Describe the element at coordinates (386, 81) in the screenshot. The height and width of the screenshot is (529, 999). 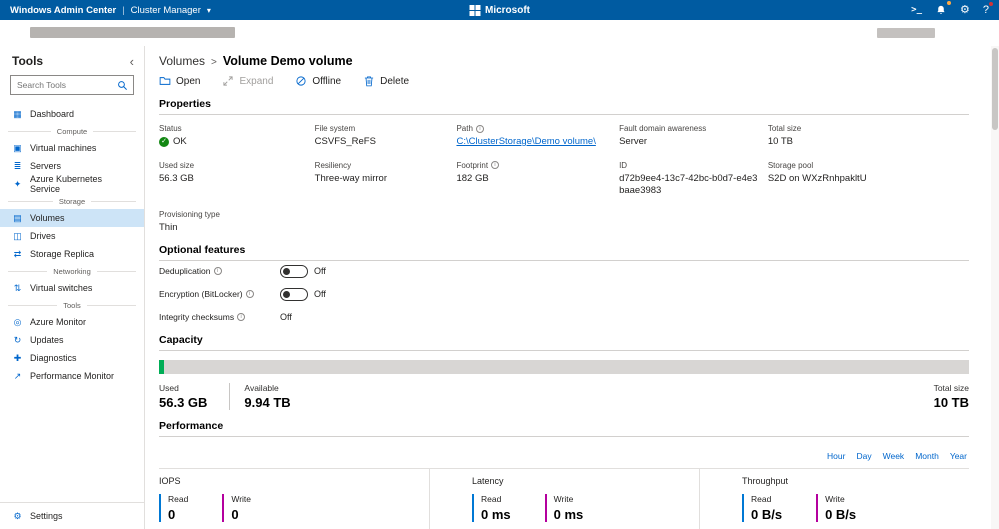
I see `delete-button: Delete` at that location.